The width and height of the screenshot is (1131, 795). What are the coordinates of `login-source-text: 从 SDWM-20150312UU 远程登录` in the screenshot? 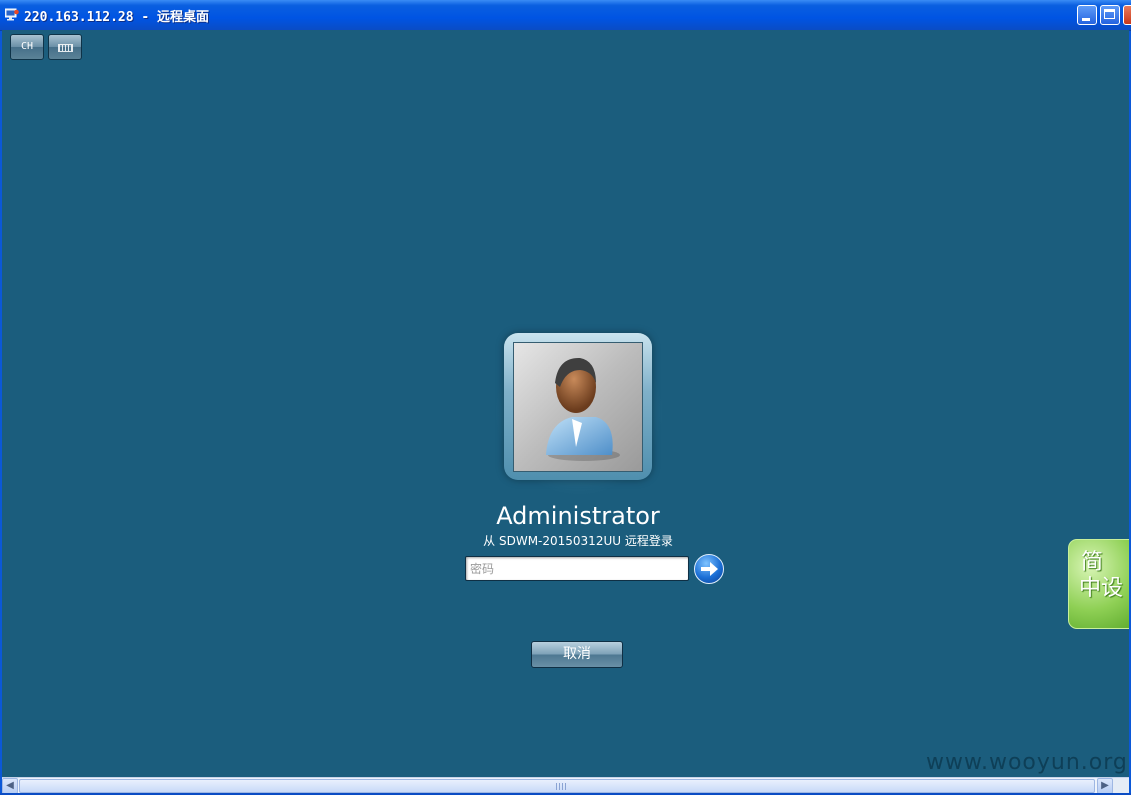 It's located at (578, 541).